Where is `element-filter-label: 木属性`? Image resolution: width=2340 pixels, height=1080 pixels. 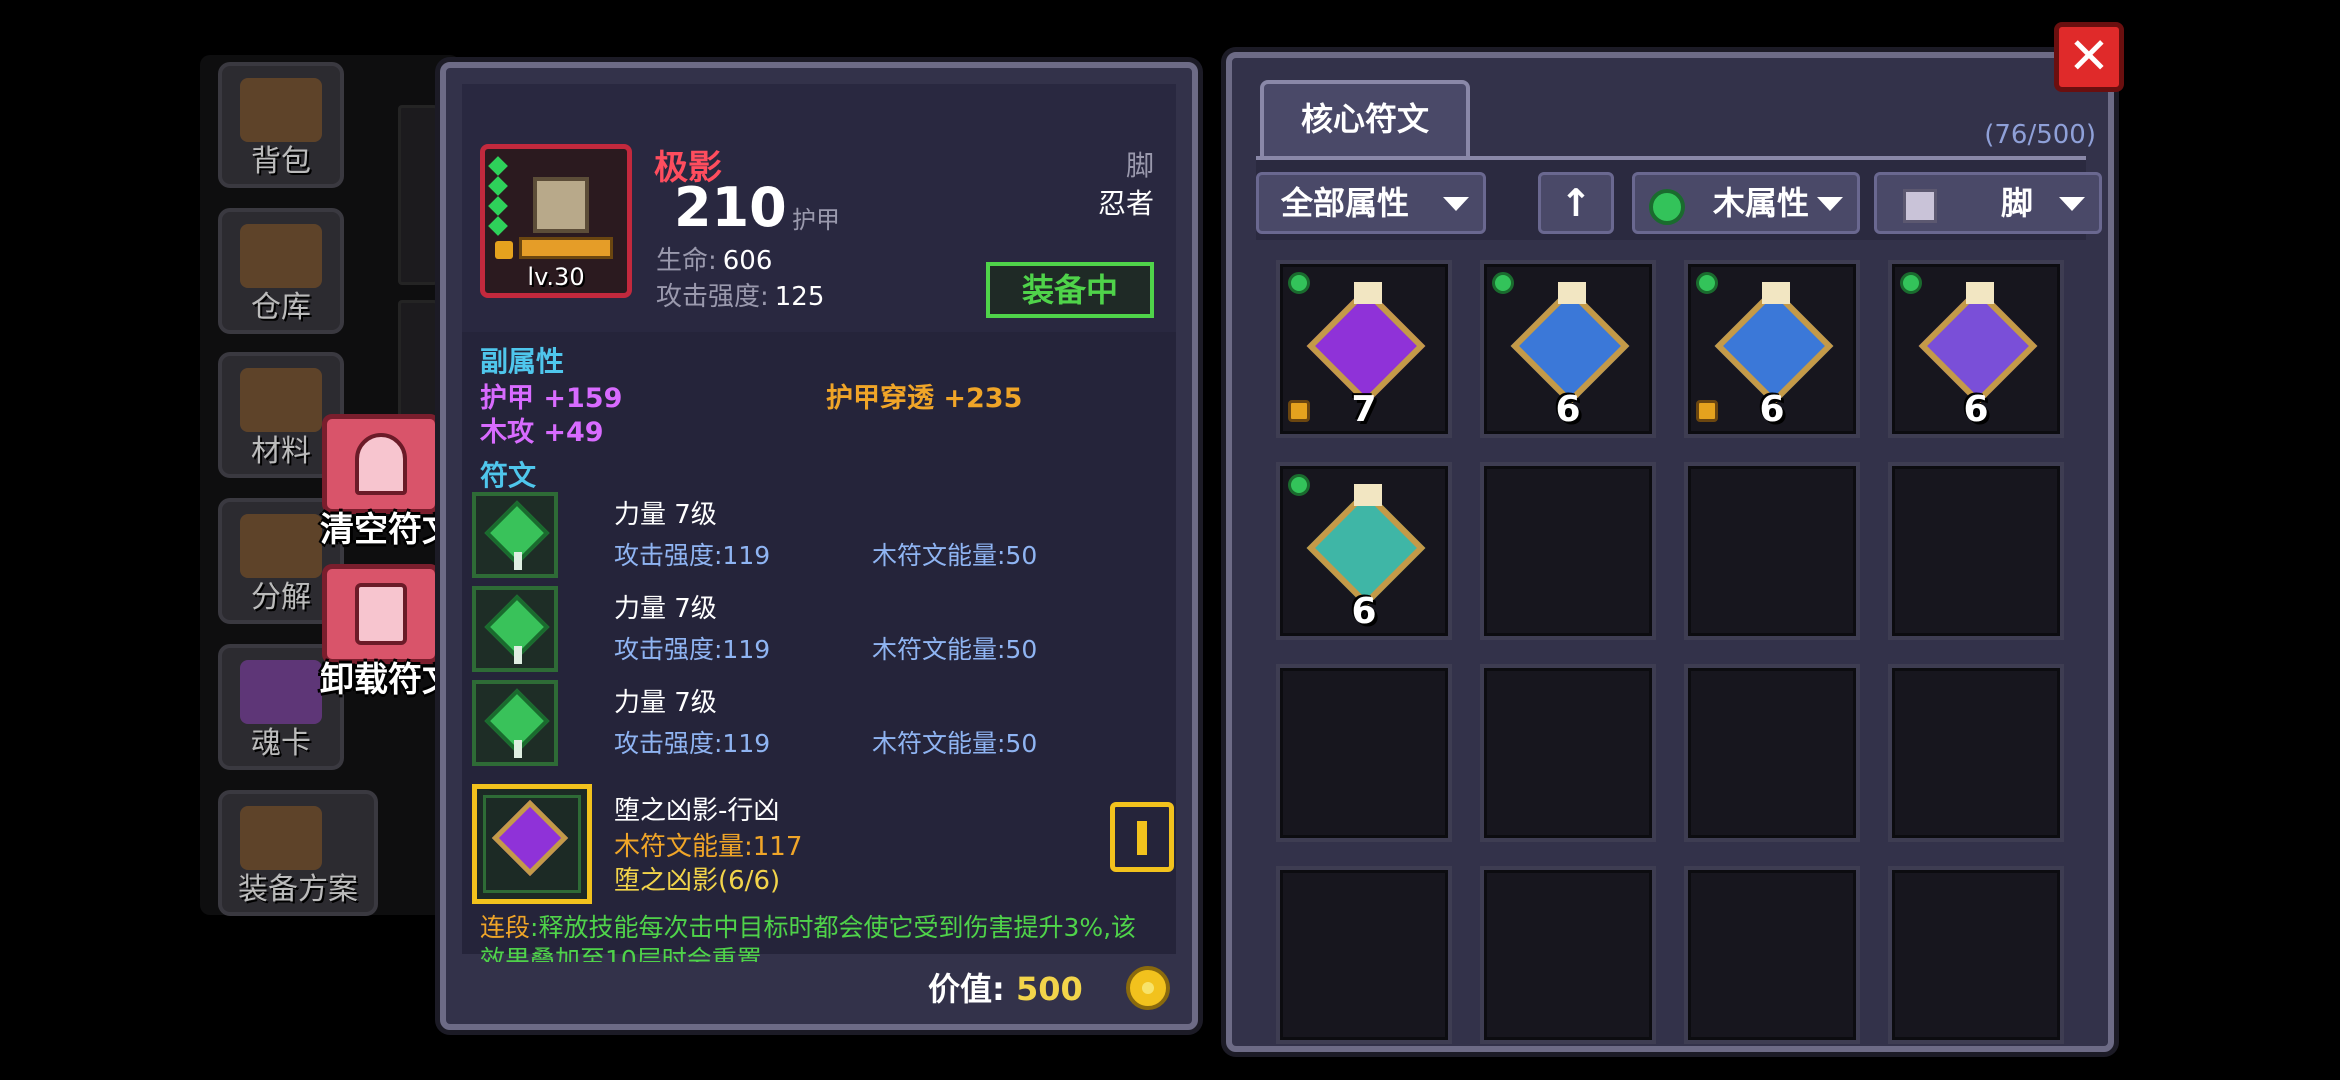
element-filter-label: 木属性 is located at coordinates (1761, 203).